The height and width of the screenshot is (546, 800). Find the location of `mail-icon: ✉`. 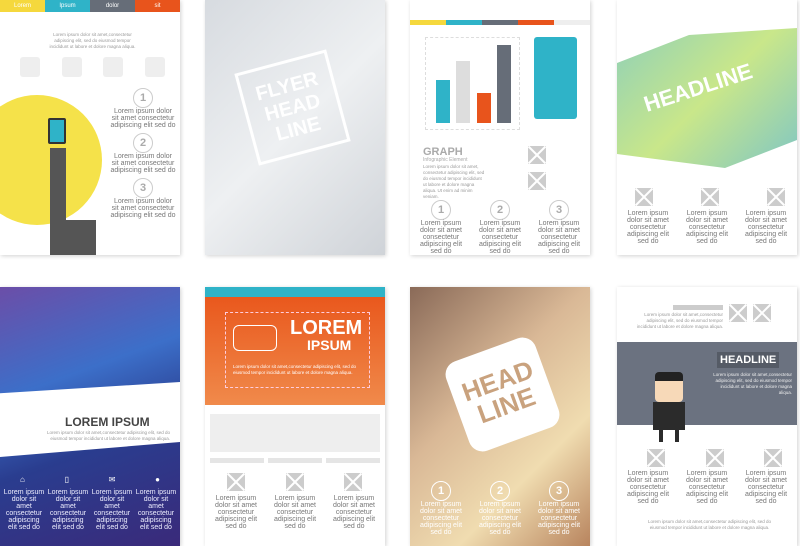

mail-icon: ✉ is located at coordinates (112, 479).